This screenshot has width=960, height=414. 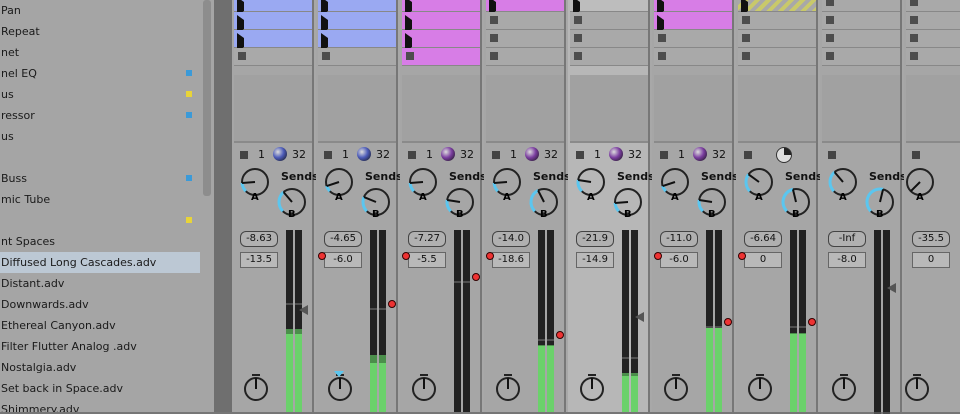 I want to click on peak-display: -18.6, so click(x=511, y=260).